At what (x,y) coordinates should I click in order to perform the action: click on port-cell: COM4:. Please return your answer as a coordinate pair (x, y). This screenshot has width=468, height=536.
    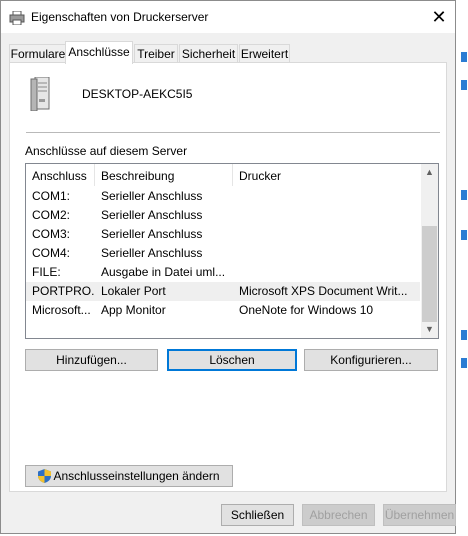
    Looking at the image, I should click on (51, 253).